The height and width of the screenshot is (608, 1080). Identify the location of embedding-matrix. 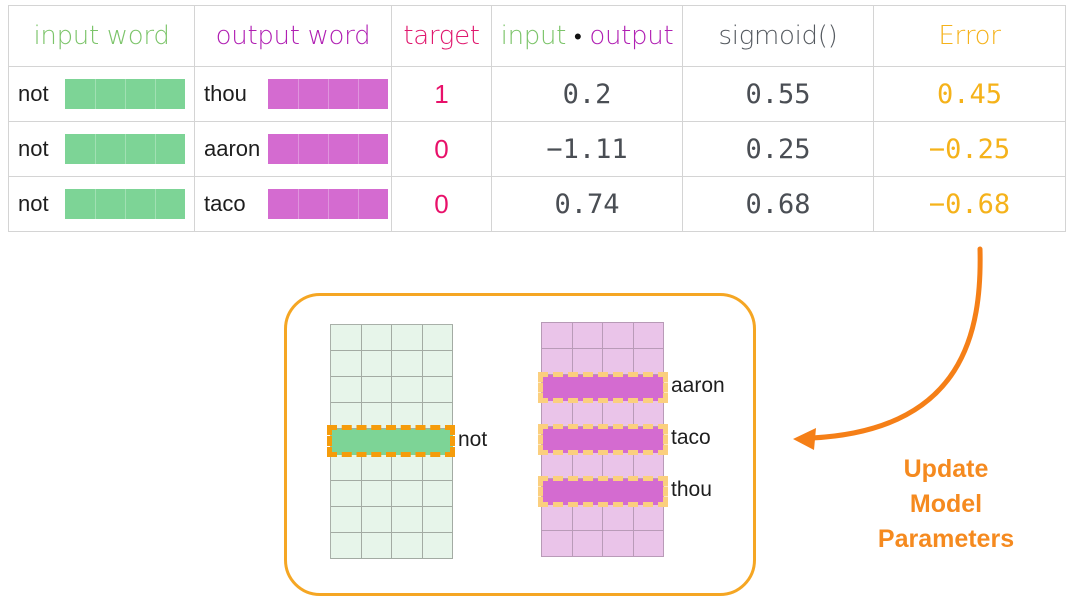
(391, 441).